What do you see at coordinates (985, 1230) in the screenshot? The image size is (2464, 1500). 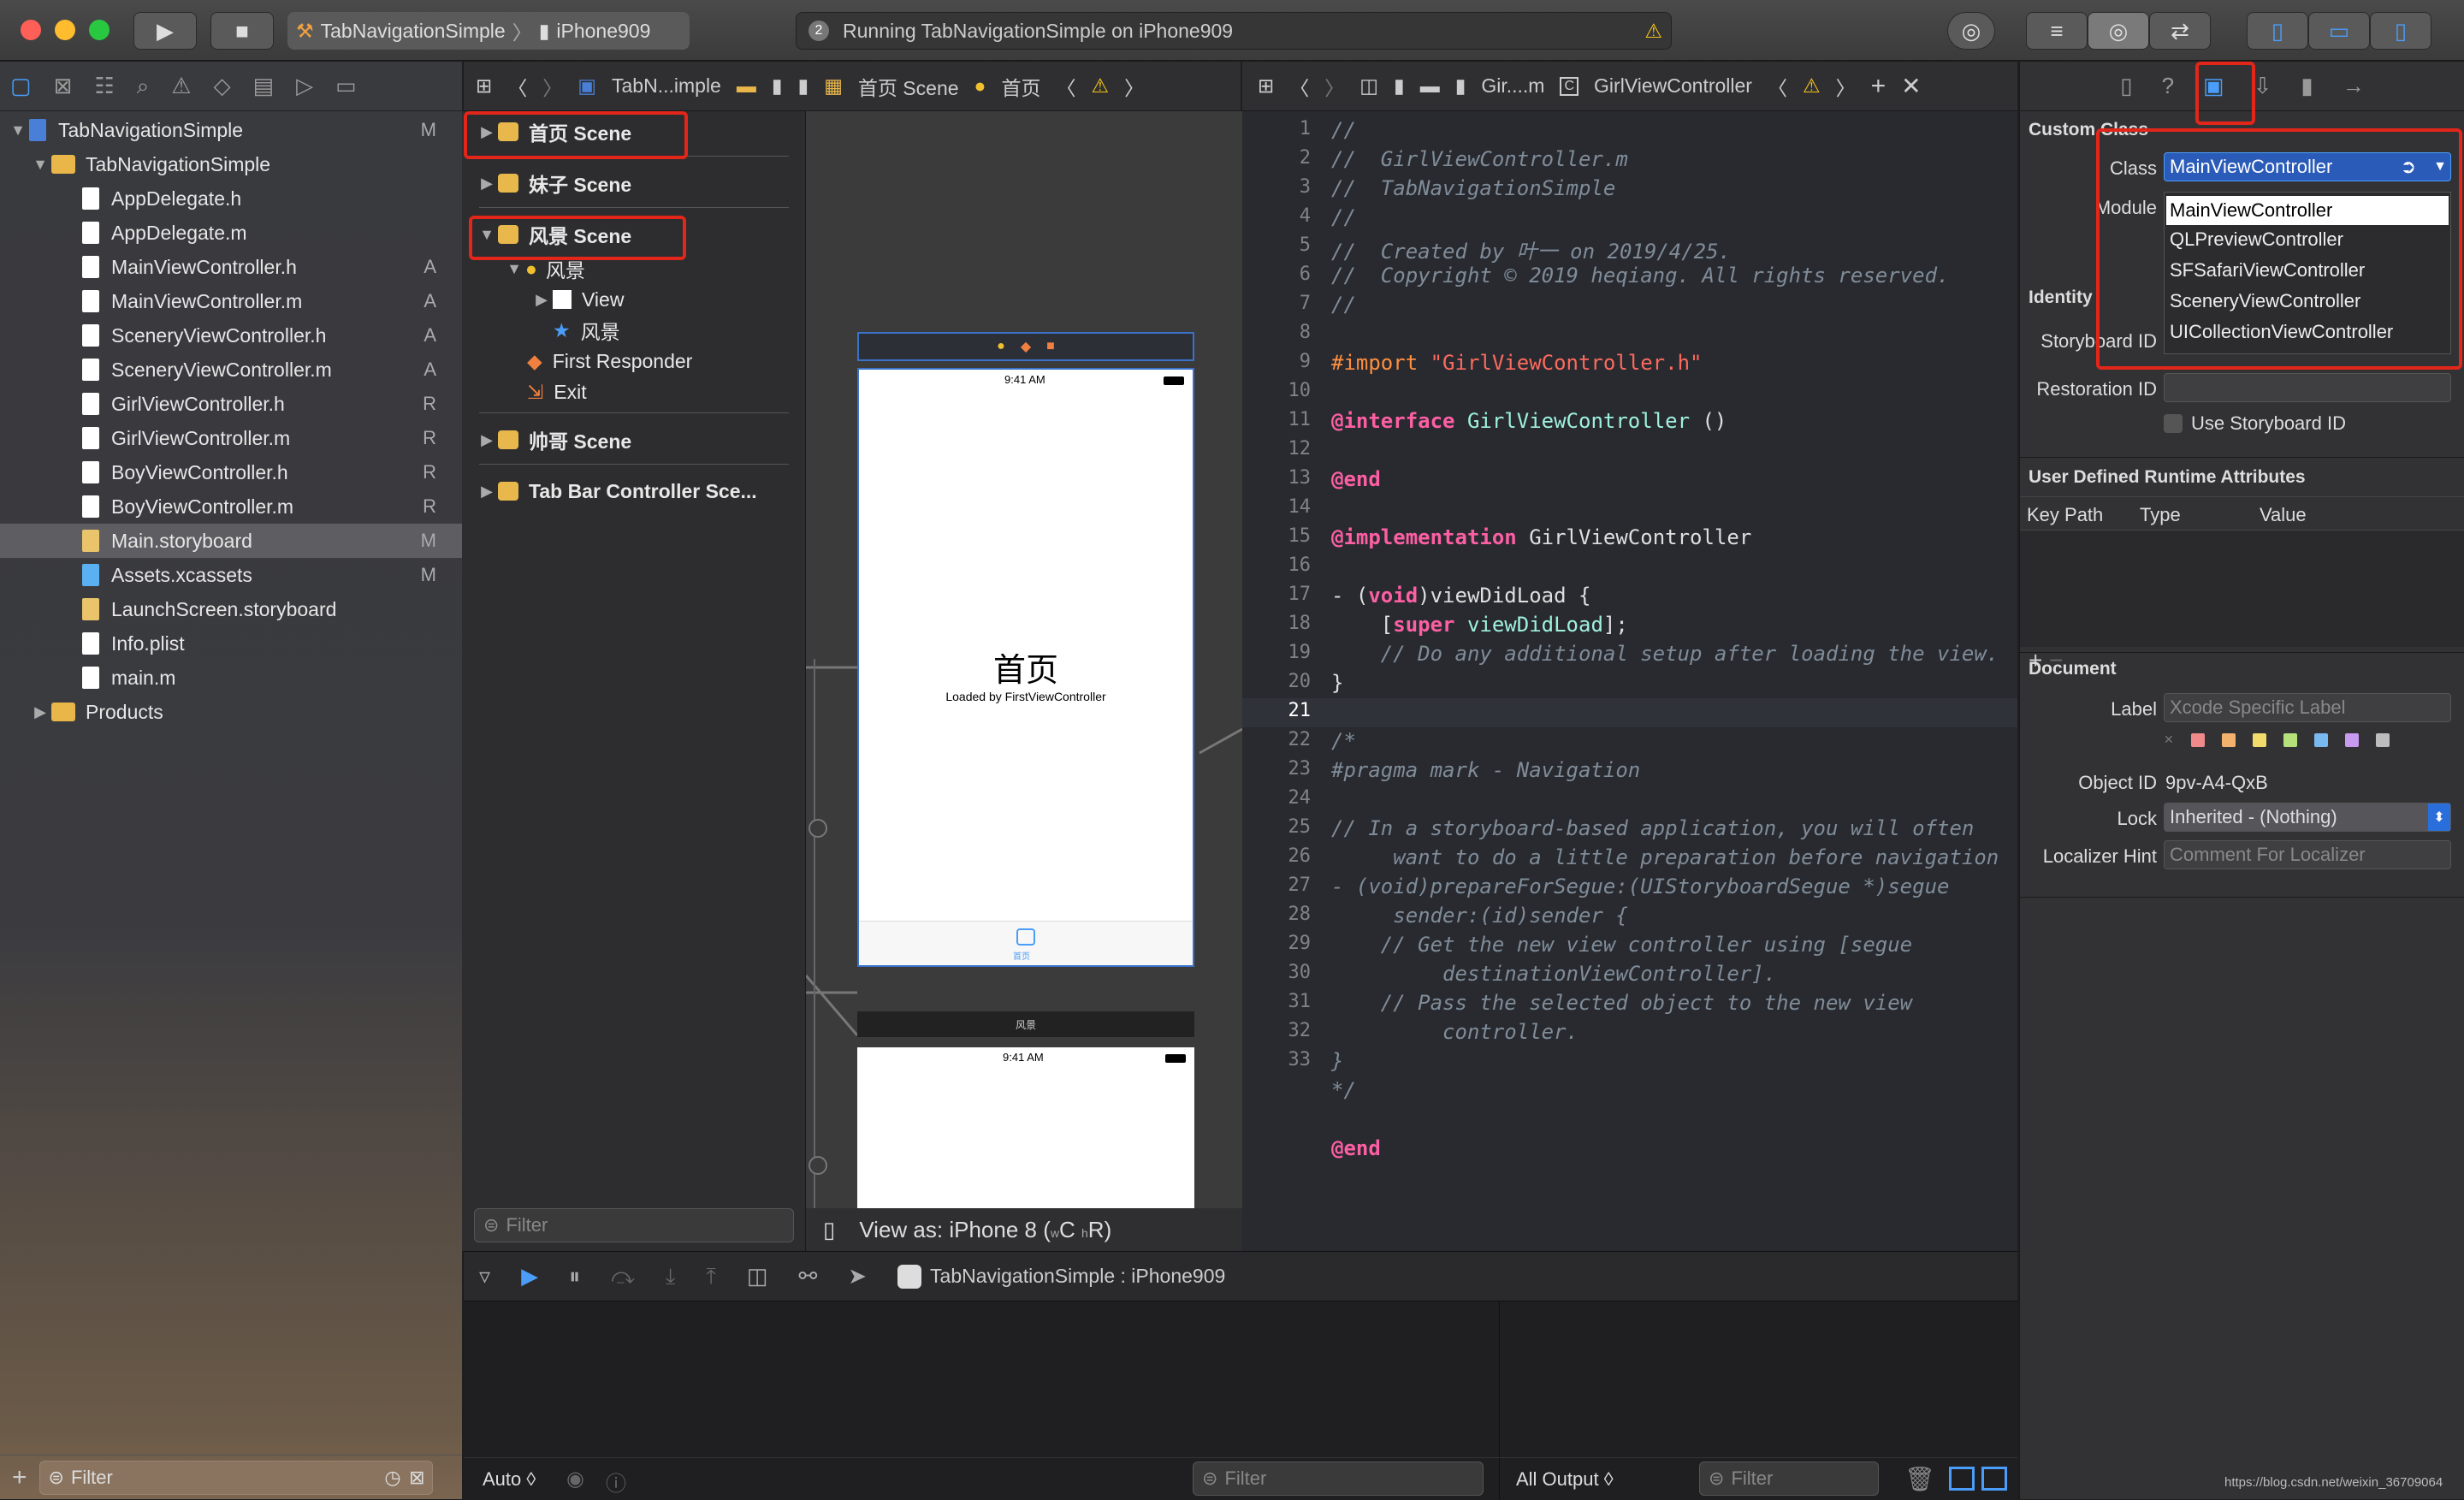 I see `view-as-button: View as: iPhone 8 (wC hR)` at bounding box center [985, 1230].